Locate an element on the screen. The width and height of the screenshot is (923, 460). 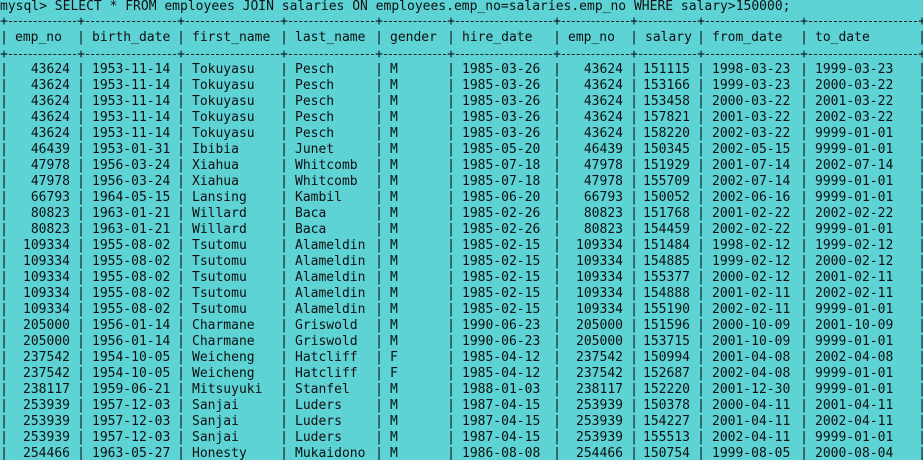
table-cell-3: Junet is located at coordinates (315, 149).